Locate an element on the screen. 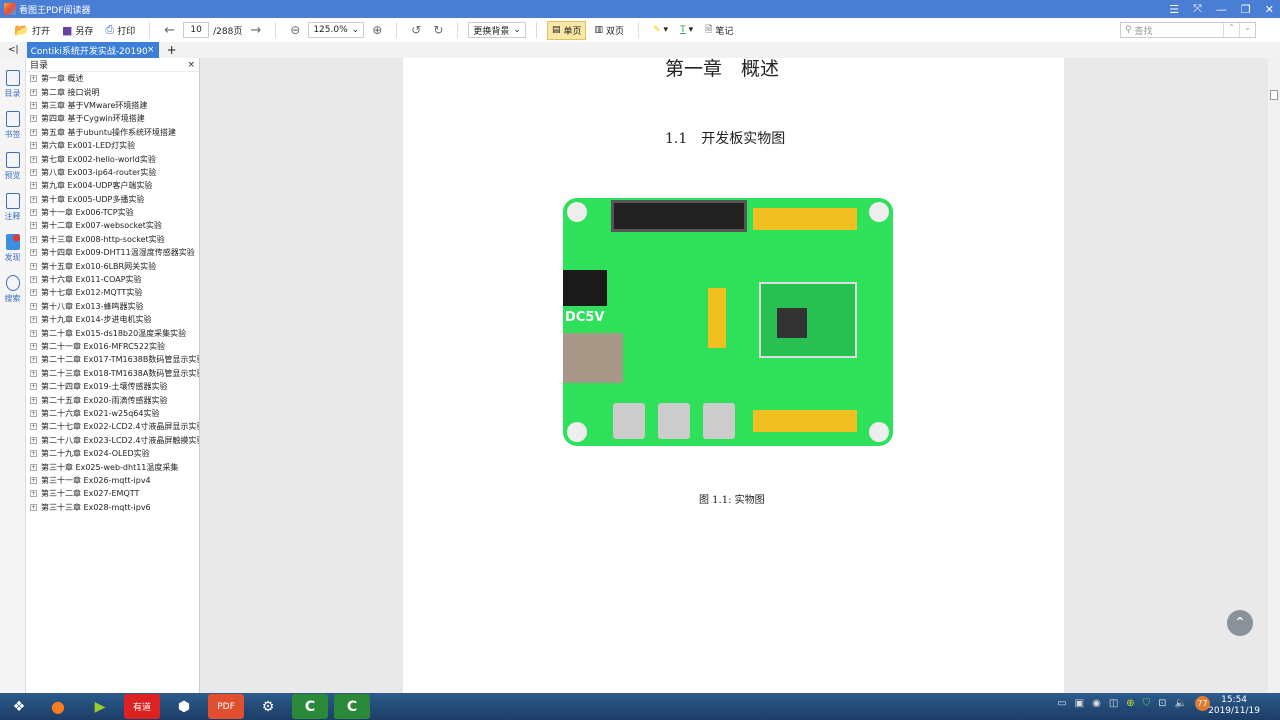  search-next-button: ⌄ is located at coordinates (1247, 30).